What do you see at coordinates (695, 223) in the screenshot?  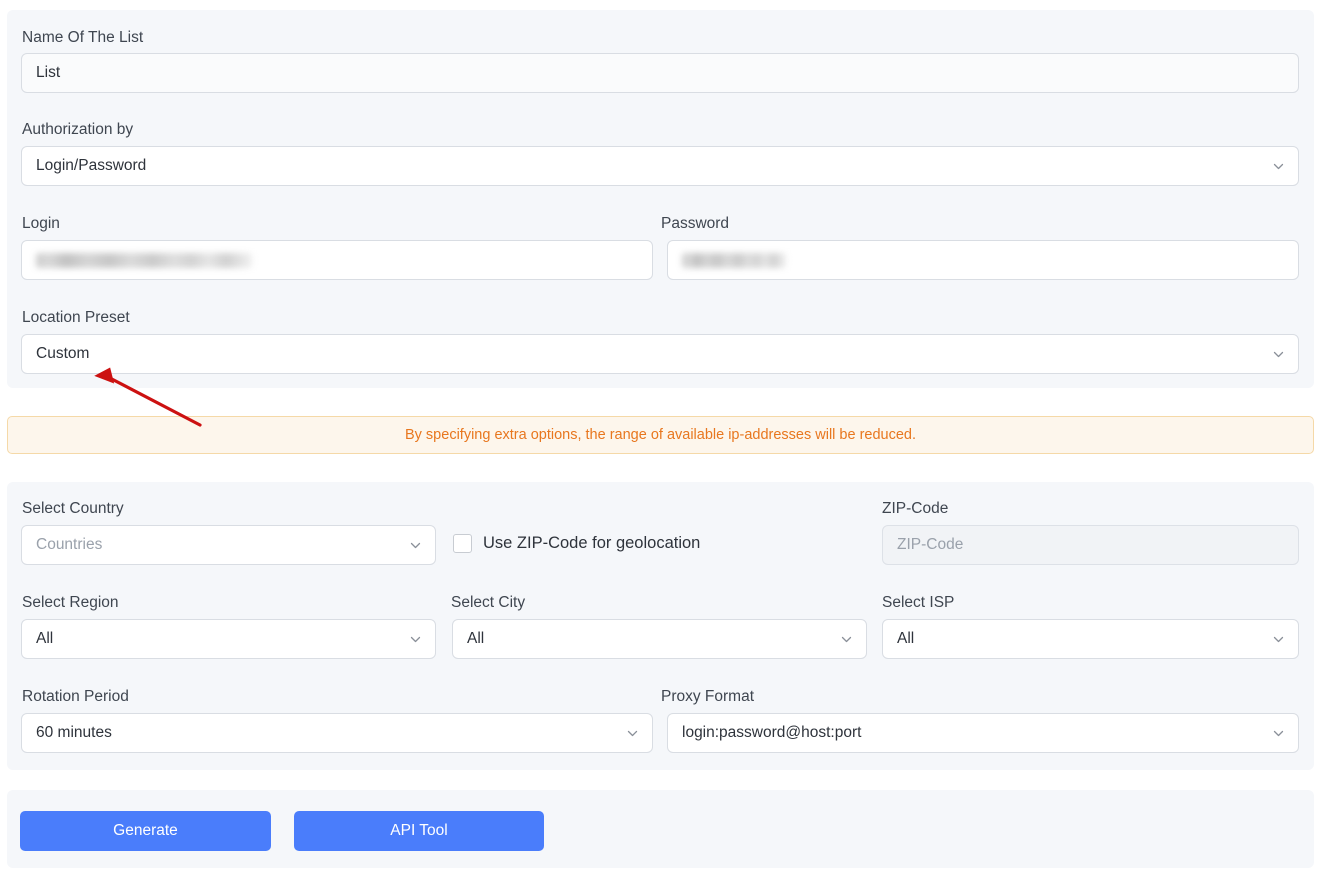 I see `password-label: Password` at bounding box center [695, 223].